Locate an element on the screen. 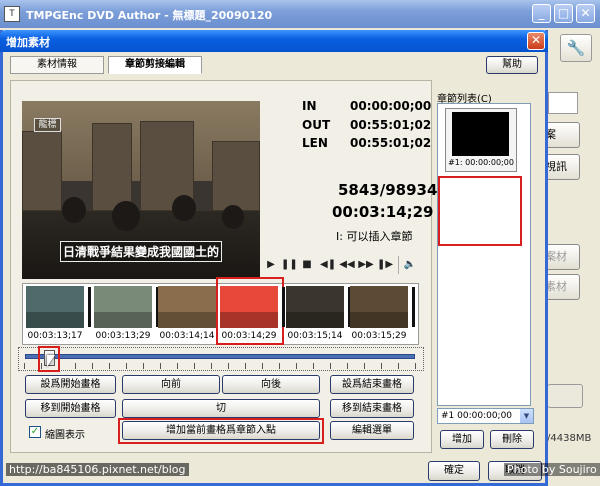 This screenshot has width=600, height=486. stop-icon: ■ is located at coordinates (307, 265).